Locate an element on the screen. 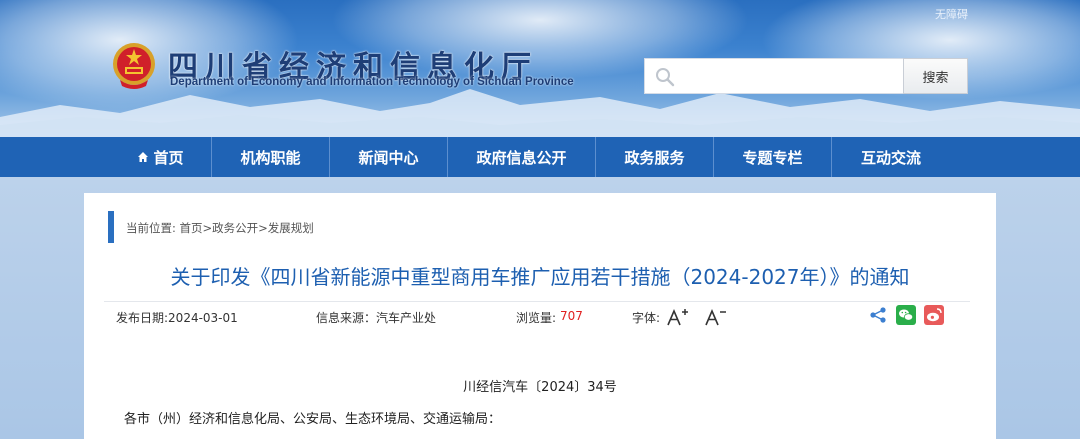 Image resolution: width=1080 pixels, height=439 pixels. search-box is located at coordinates (774, 76).